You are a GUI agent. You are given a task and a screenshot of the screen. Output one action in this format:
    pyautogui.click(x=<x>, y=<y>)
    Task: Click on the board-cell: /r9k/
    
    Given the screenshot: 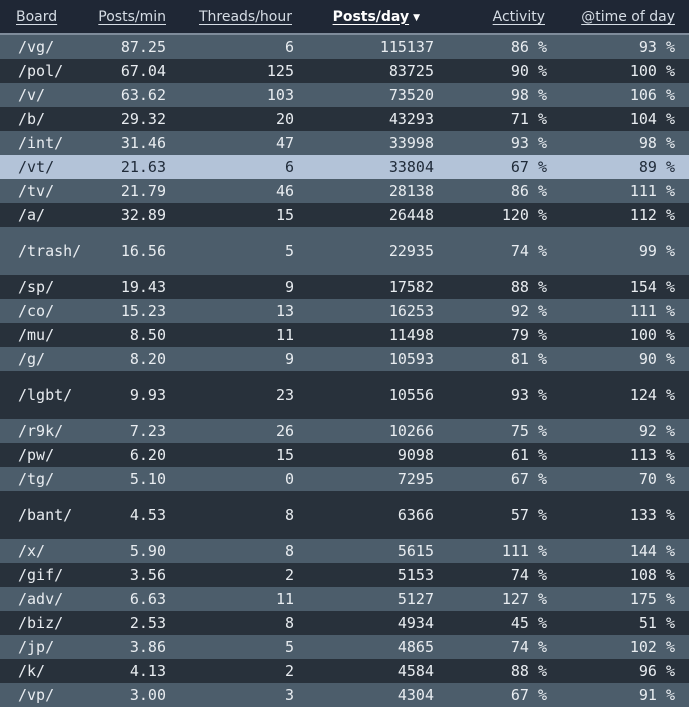 What is the action you would take?
    pyautogui.click(x=42, y=431)
    